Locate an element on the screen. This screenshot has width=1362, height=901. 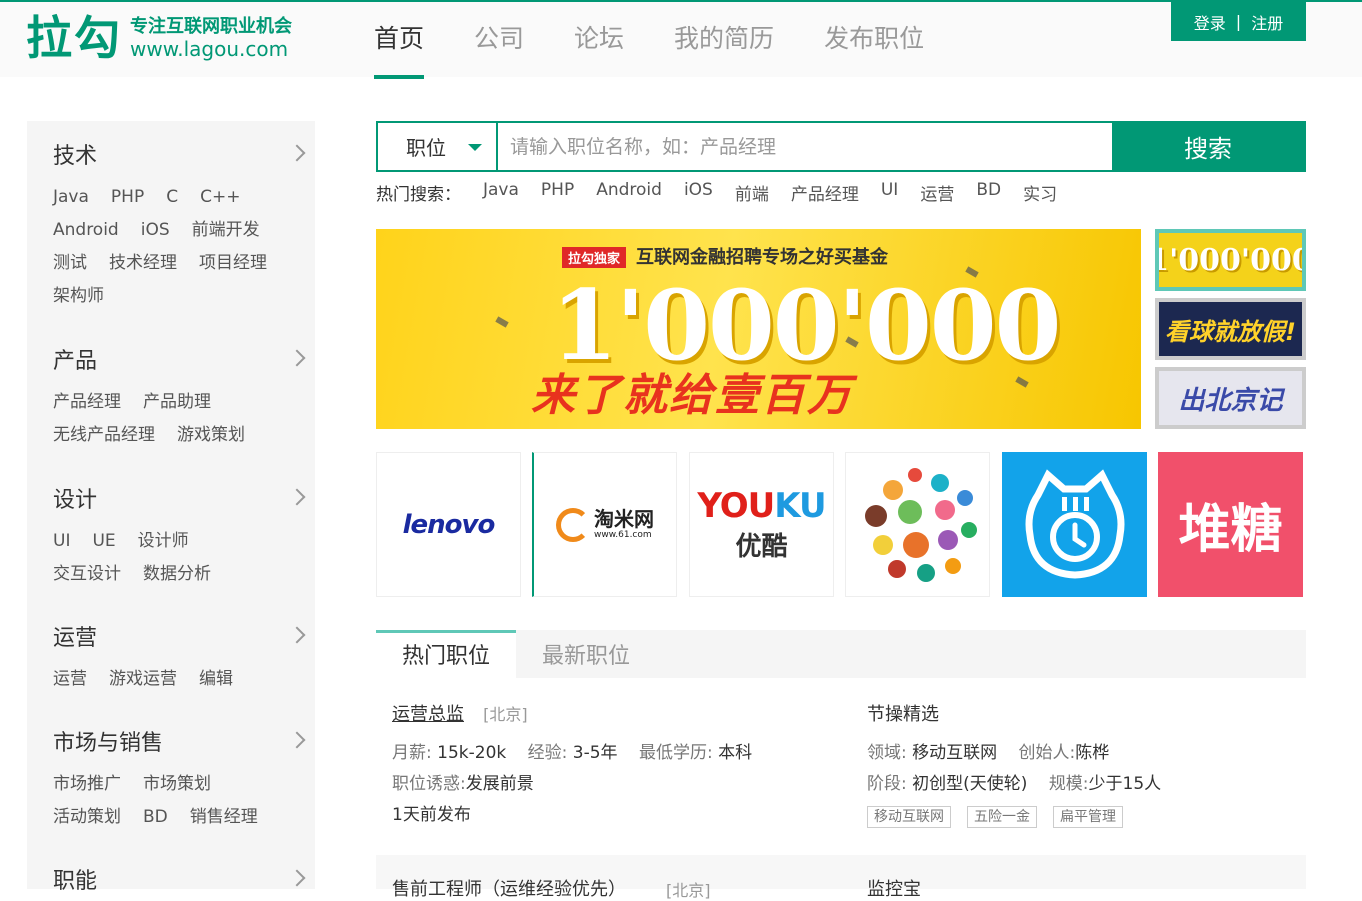
company-card-youku: YOUKU 优酷 is located at coordinates (761, 524).